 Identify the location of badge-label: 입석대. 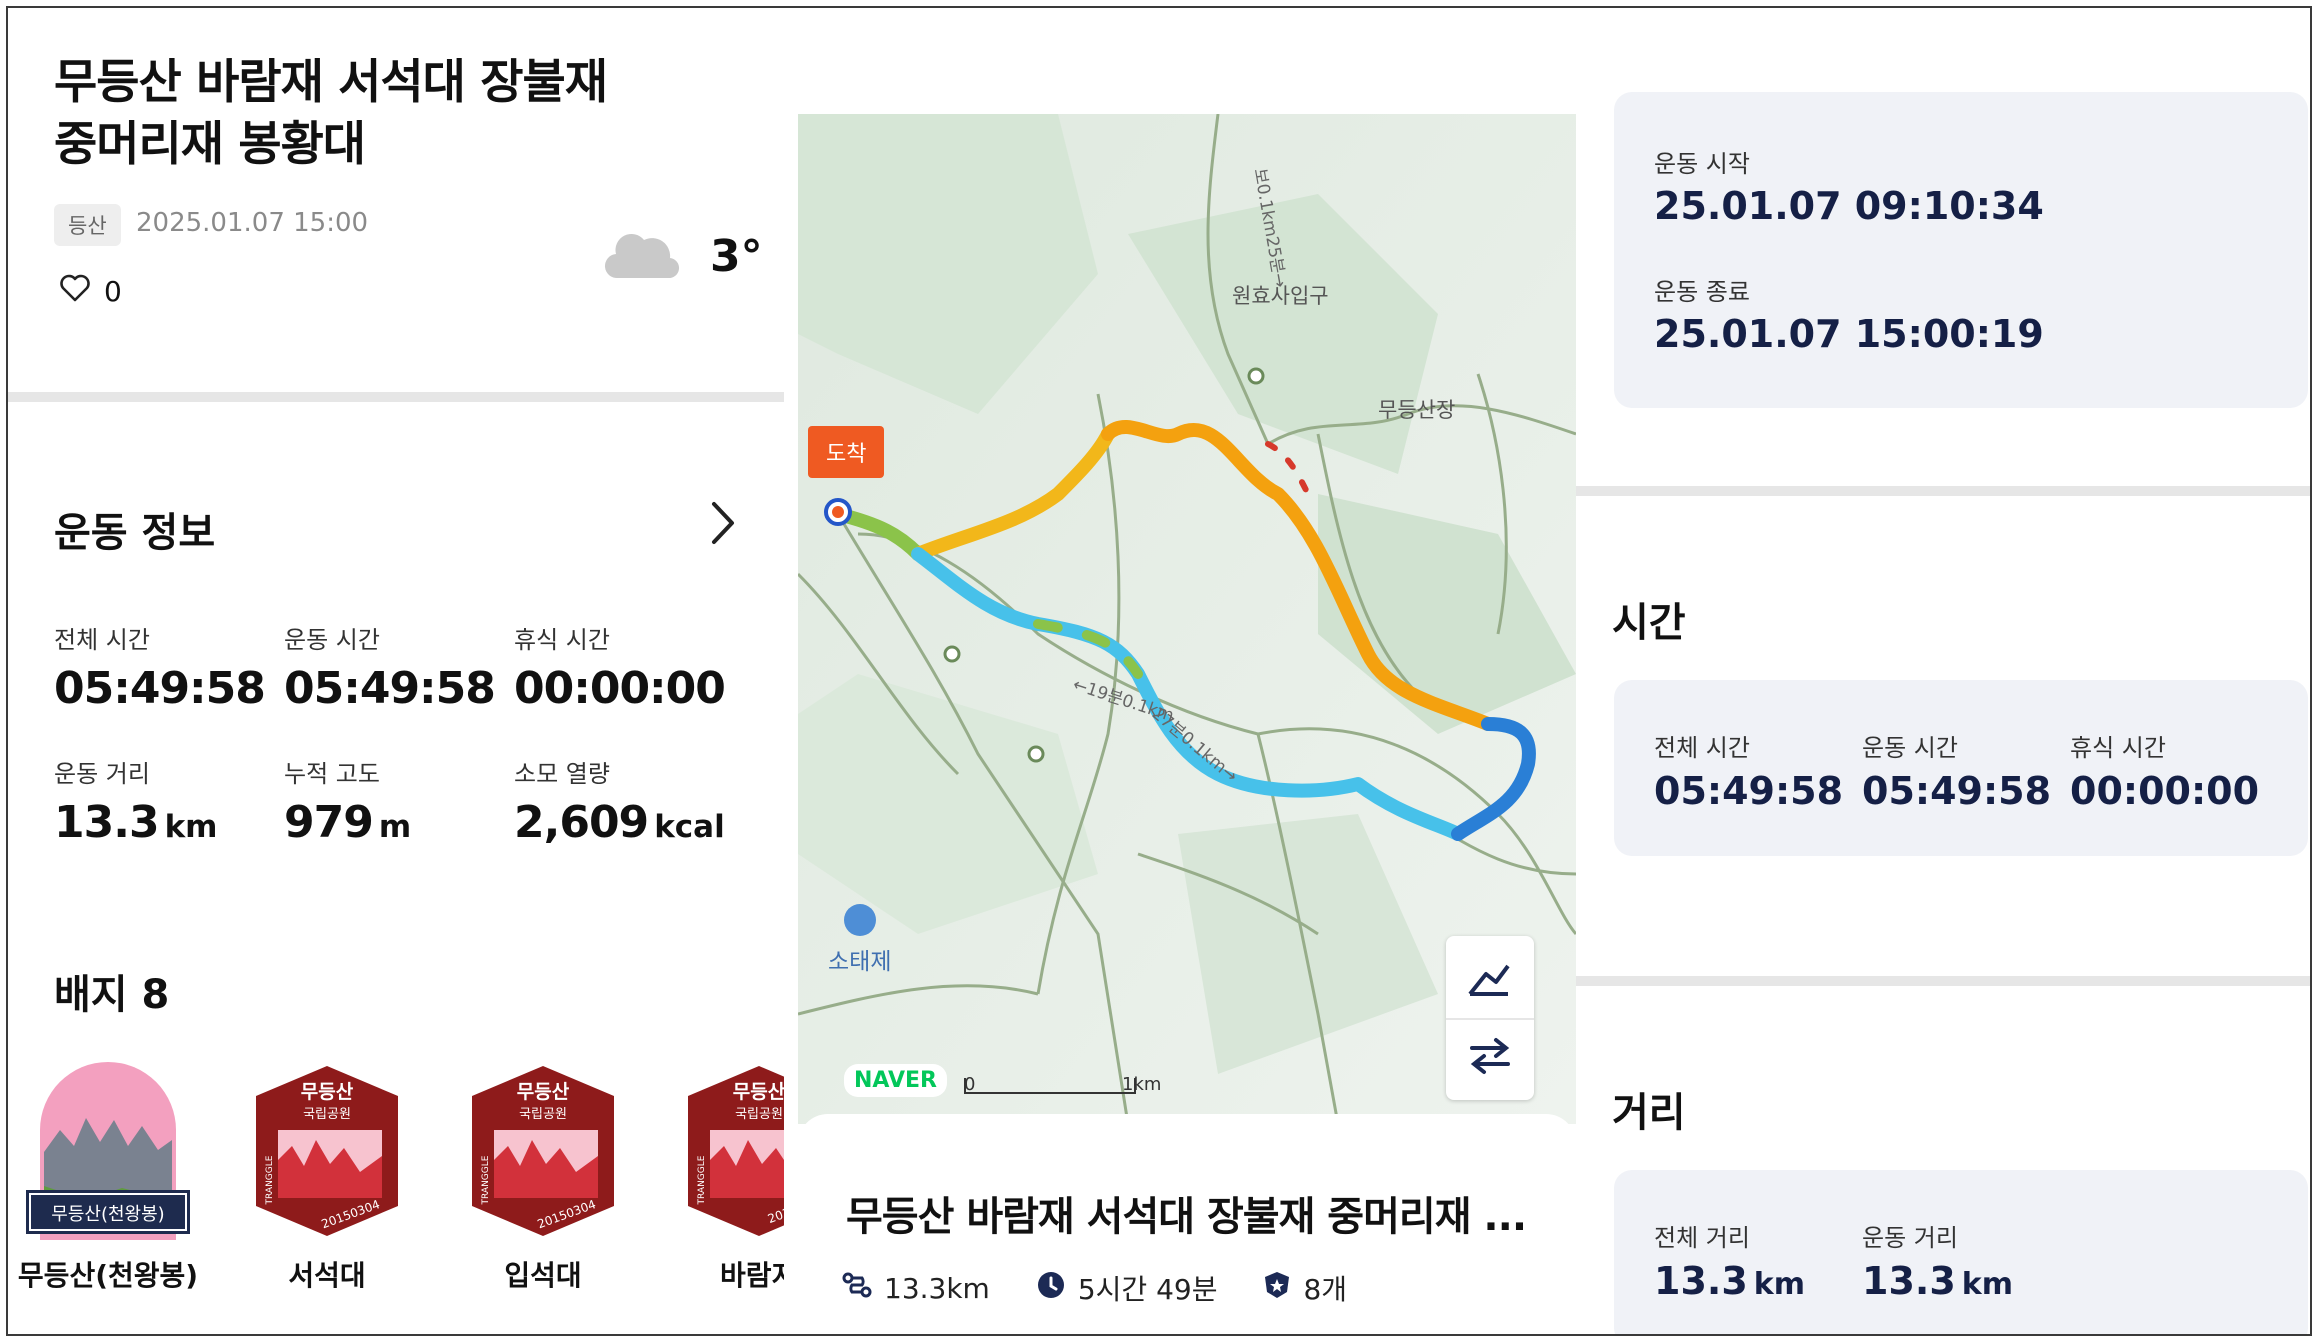
(543, 1275).